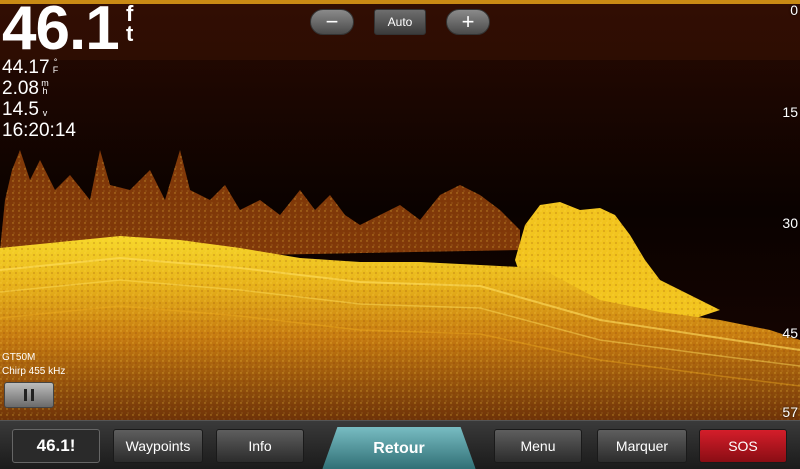 The height and width of the screenshot is (469, 800). Describe the element at coordinates (55, 66) in the screenshot. I see `water-temp-unit: °F` at that location.